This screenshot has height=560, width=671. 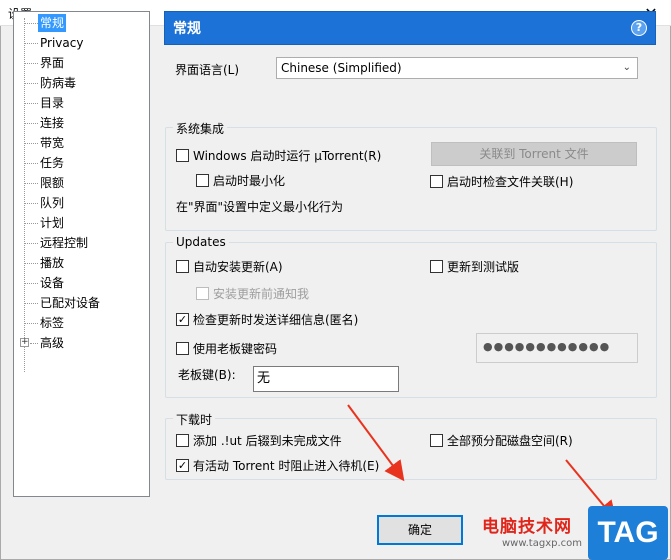 What do you see at coordinates (187, 29) in the screenshot?
I see `section-title: 常规` at bounding box center [187, 29].